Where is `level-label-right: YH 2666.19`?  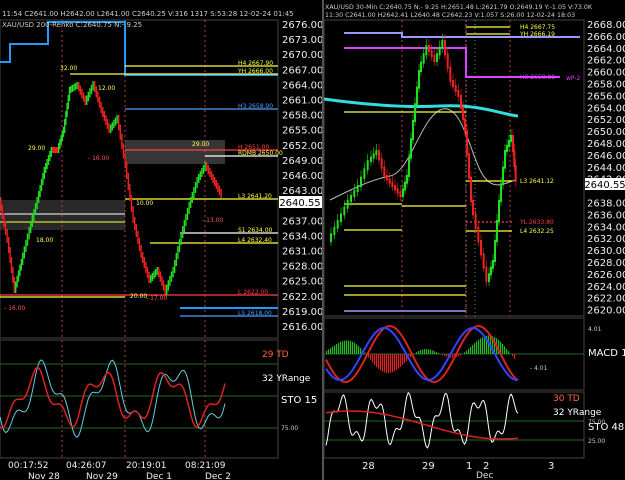
level-label-right: YH 2666.19 is located at coordinates (537, 34).